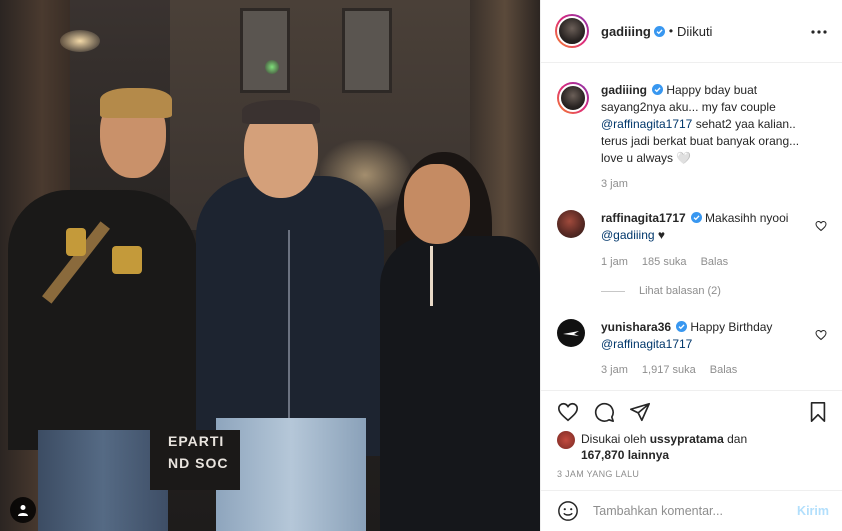  What do you see at coordinates (568, 412) in the screenshot?
I see `like-heart-icon` at bounding box center [568, 412].